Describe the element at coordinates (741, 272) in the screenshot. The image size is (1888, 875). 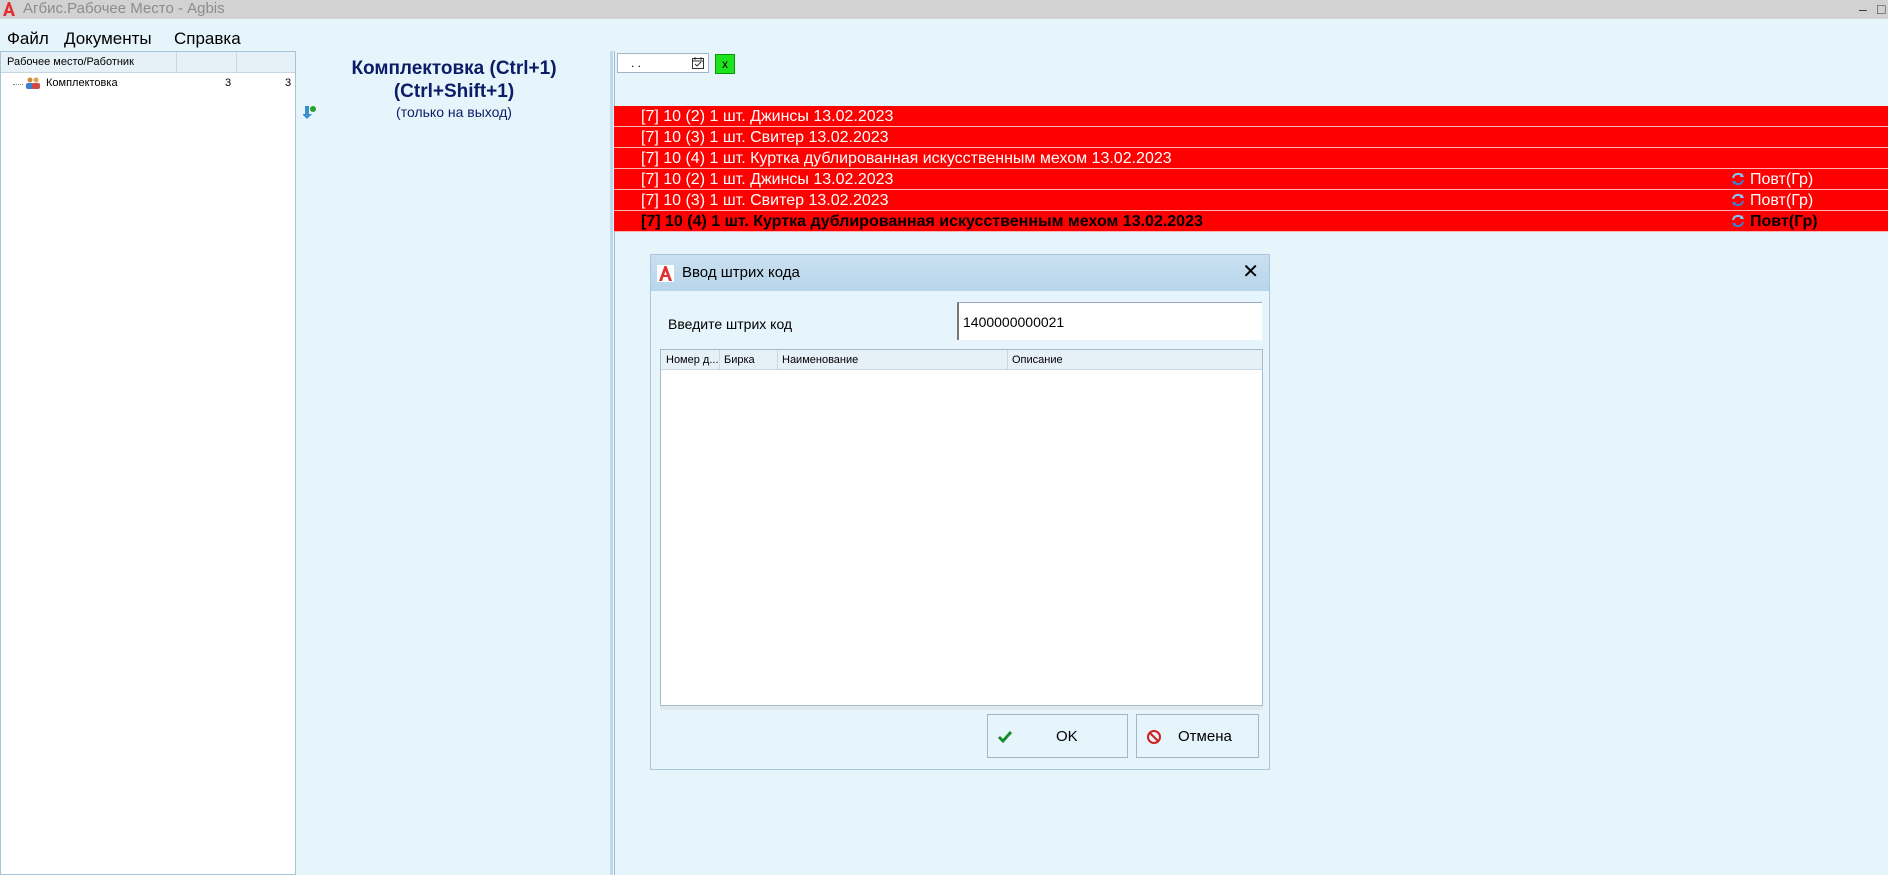
I see `dialog-title: Ввод штрих кода` at that location.